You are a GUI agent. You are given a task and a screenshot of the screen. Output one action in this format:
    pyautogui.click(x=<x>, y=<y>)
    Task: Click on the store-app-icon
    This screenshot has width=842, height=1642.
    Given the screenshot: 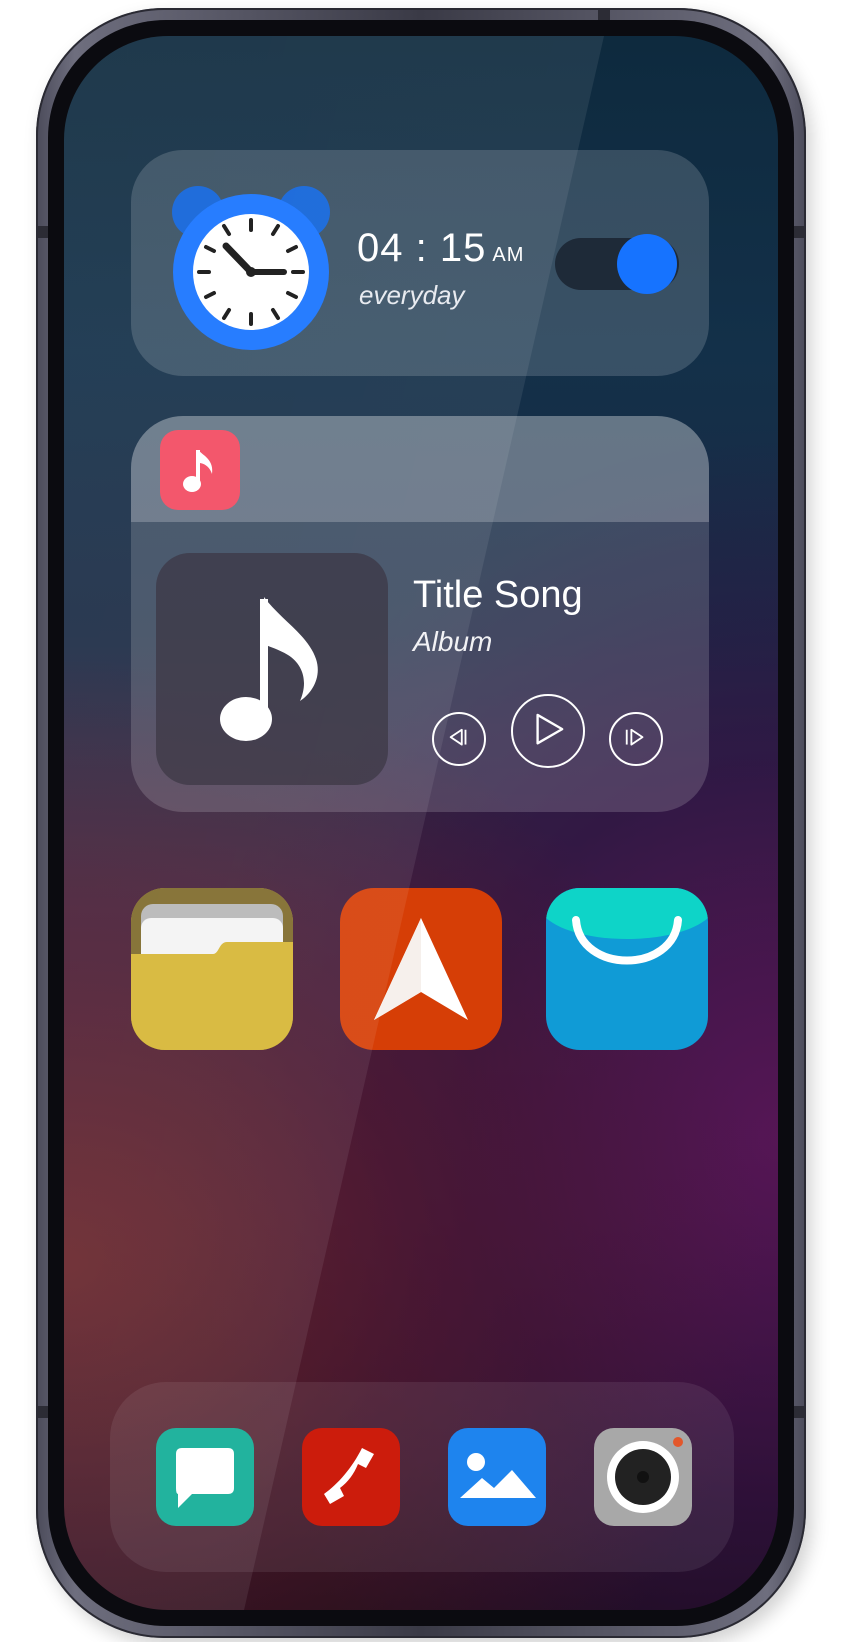 What is the action you would take?
    pyautogui.click(x=627, y=969)
    